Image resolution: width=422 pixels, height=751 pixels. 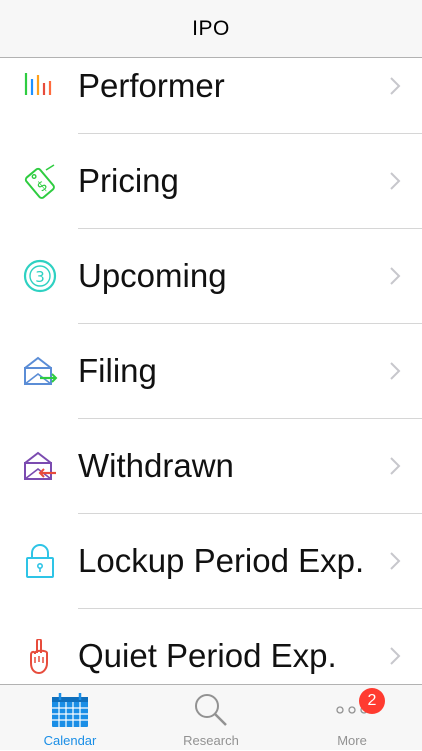 I want to click on list-item-label: Performer, so click(x=151, y=85).